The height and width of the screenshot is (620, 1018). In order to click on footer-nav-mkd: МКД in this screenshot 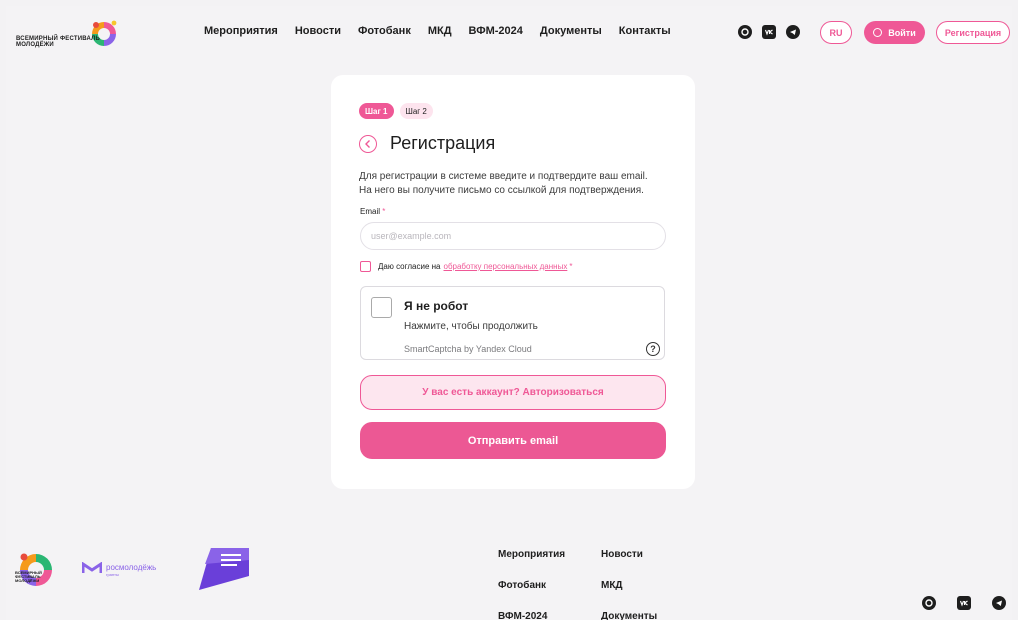, I will do `click(612, 585)`.